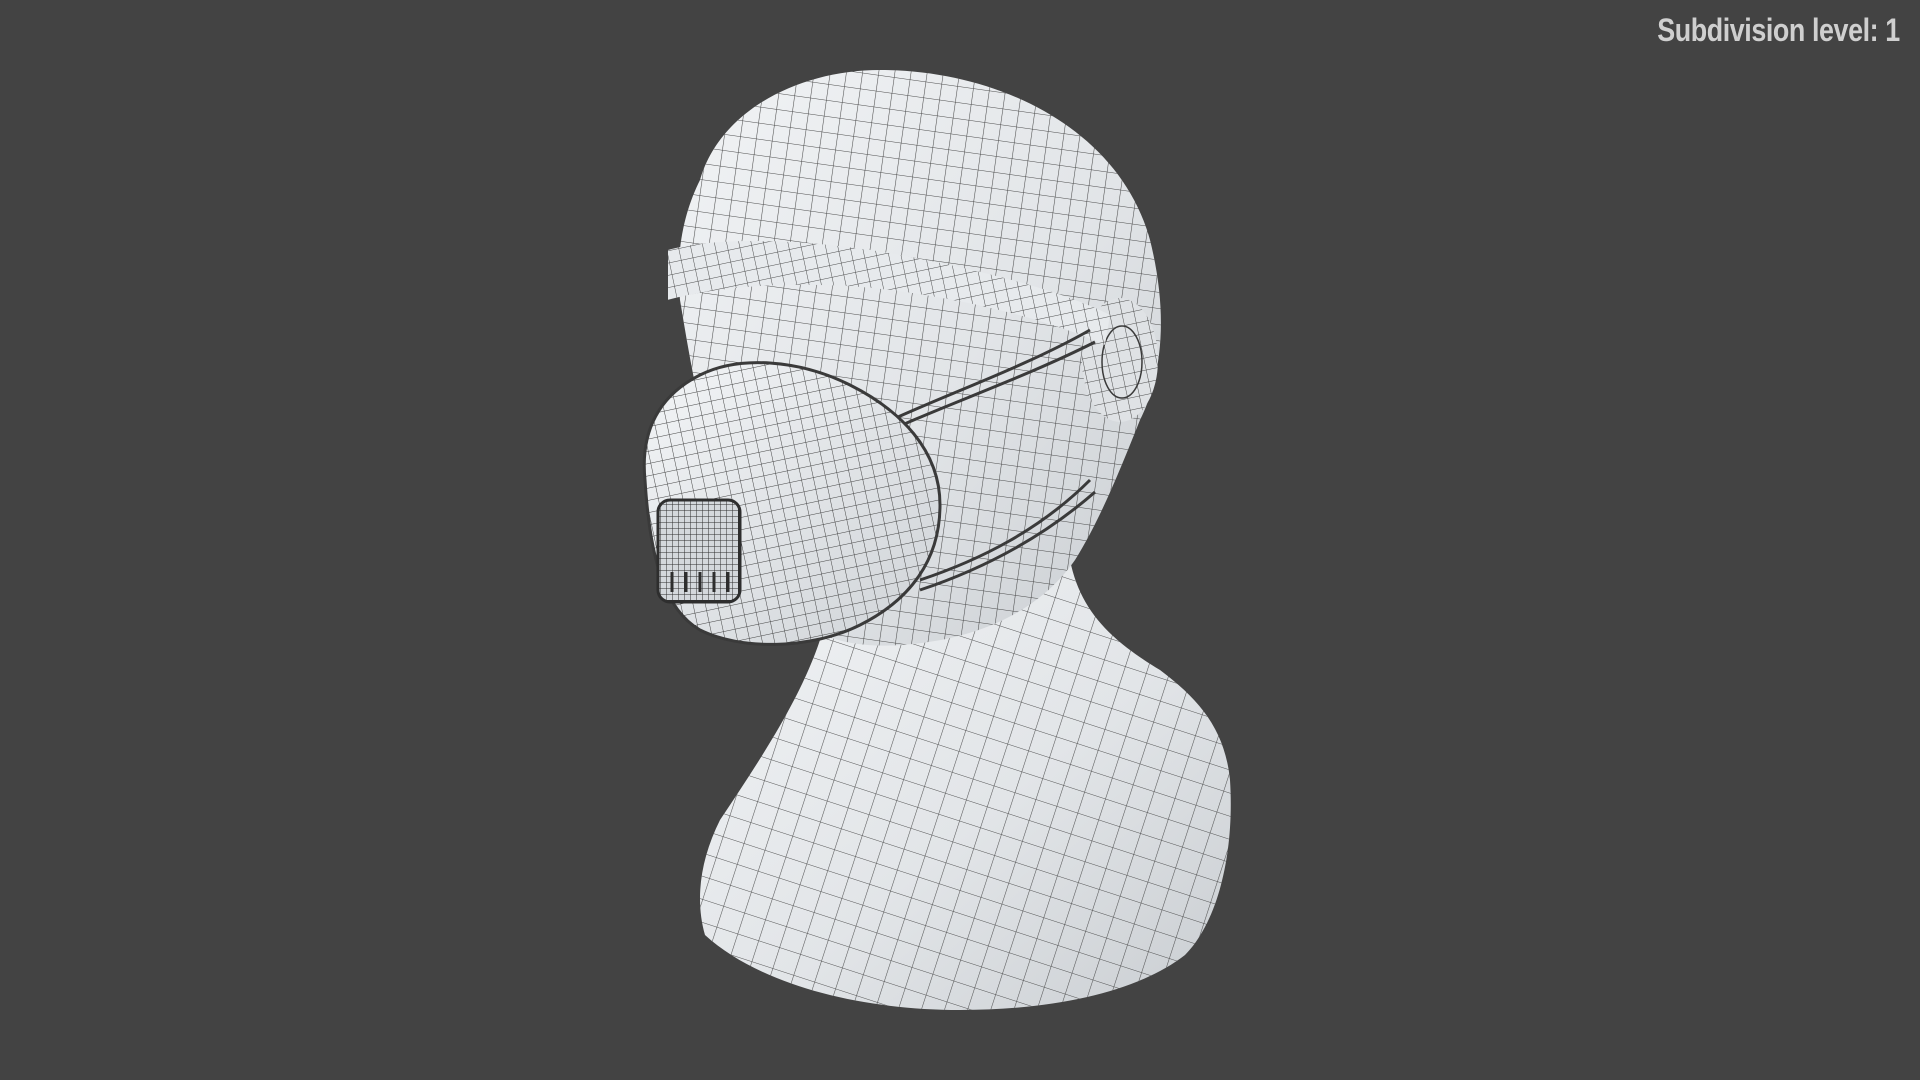 The height and width of the screenshot is (1080, 1920). Describe the element at coordinates (1778, 30) in the screenshot. I see `subdivision-level-label: Subdivision level: 1` at that location.